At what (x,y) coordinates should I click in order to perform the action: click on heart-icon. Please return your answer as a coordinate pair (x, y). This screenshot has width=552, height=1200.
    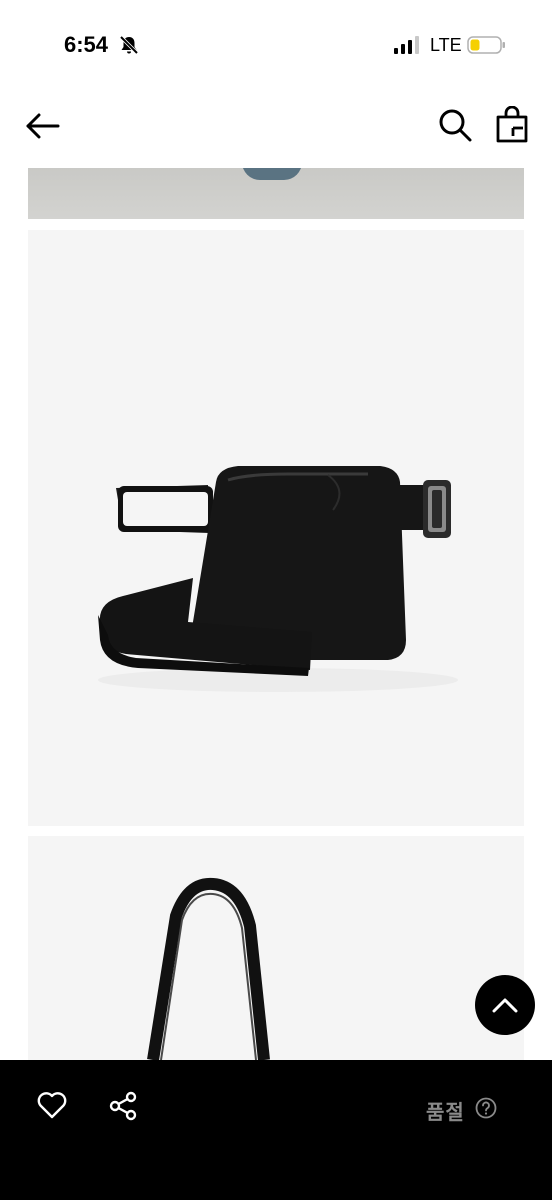
    Looking at the image, I should click on (52, 1105).